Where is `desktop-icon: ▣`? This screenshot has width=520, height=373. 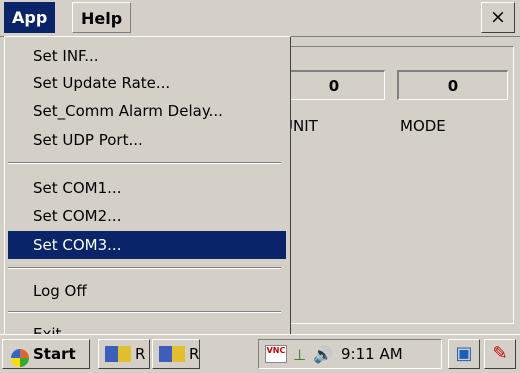
desktop-icon: ▣ is located at coordinates (464, 354).